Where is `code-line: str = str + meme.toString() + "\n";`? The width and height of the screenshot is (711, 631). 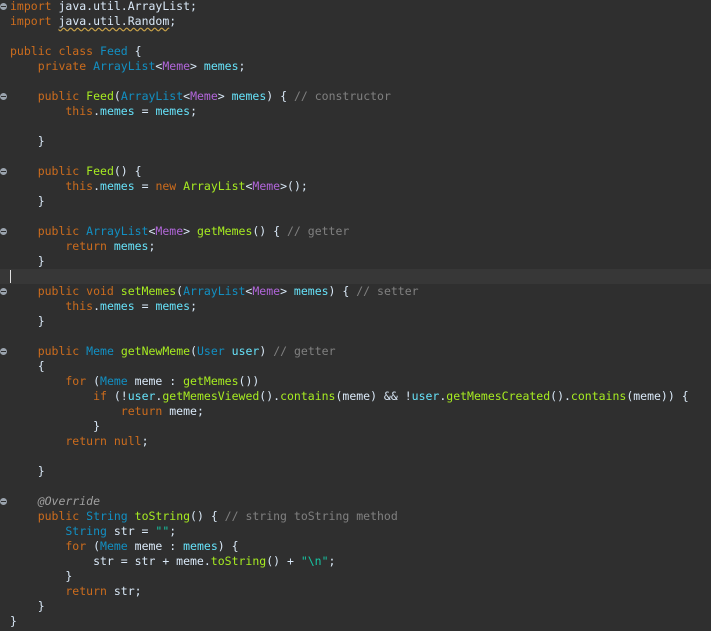
code-line: str = str + meme.toString() + "\n"; is located at coordinates (355, 561).